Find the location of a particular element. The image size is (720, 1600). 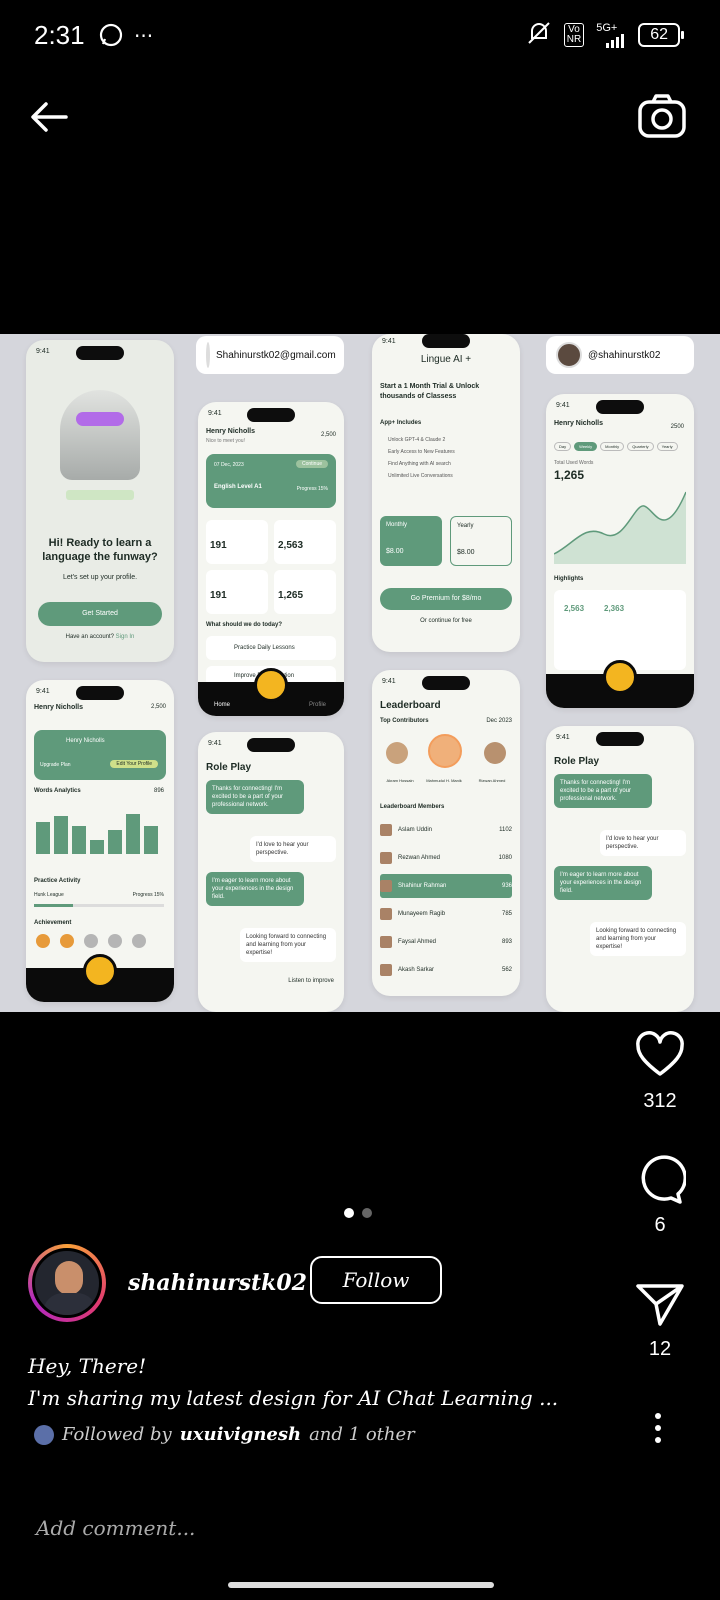

mute-icon is located at coordinates (539, 34).